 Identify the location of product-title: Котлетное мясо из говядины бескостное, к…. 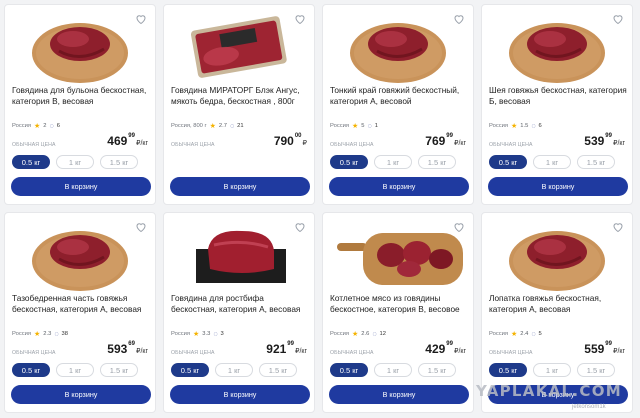
(400, 304).